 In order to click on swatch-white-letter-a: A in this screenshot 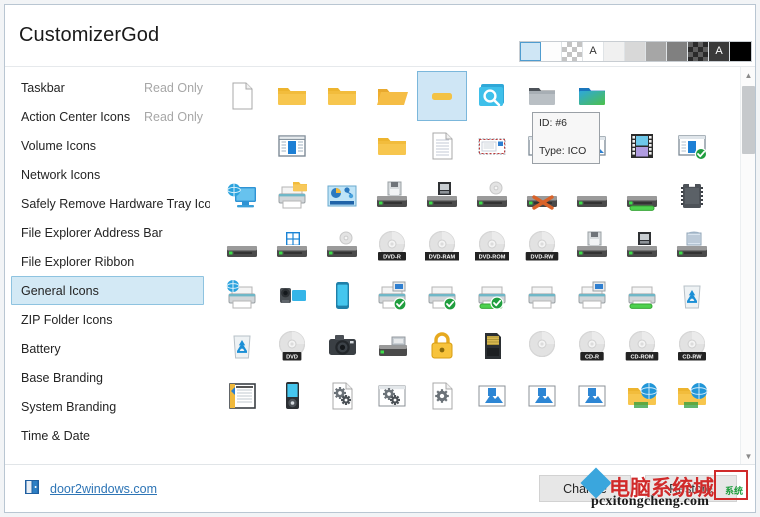, I will do `click(593, 51)`.